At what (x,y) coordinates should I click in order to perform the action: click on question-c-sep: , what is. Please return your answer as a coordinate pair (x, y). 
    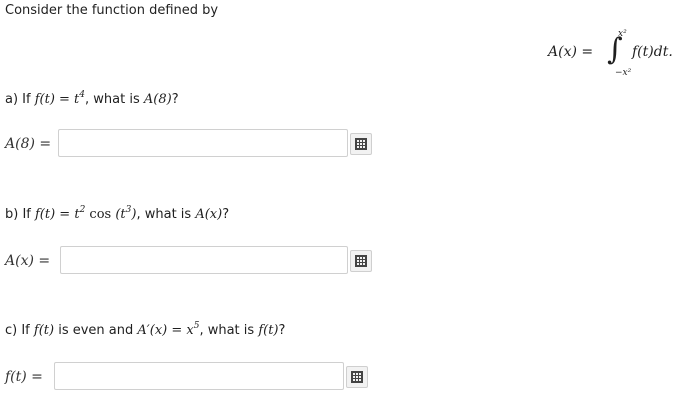
    Looking at the image, I should click on (229, 330).